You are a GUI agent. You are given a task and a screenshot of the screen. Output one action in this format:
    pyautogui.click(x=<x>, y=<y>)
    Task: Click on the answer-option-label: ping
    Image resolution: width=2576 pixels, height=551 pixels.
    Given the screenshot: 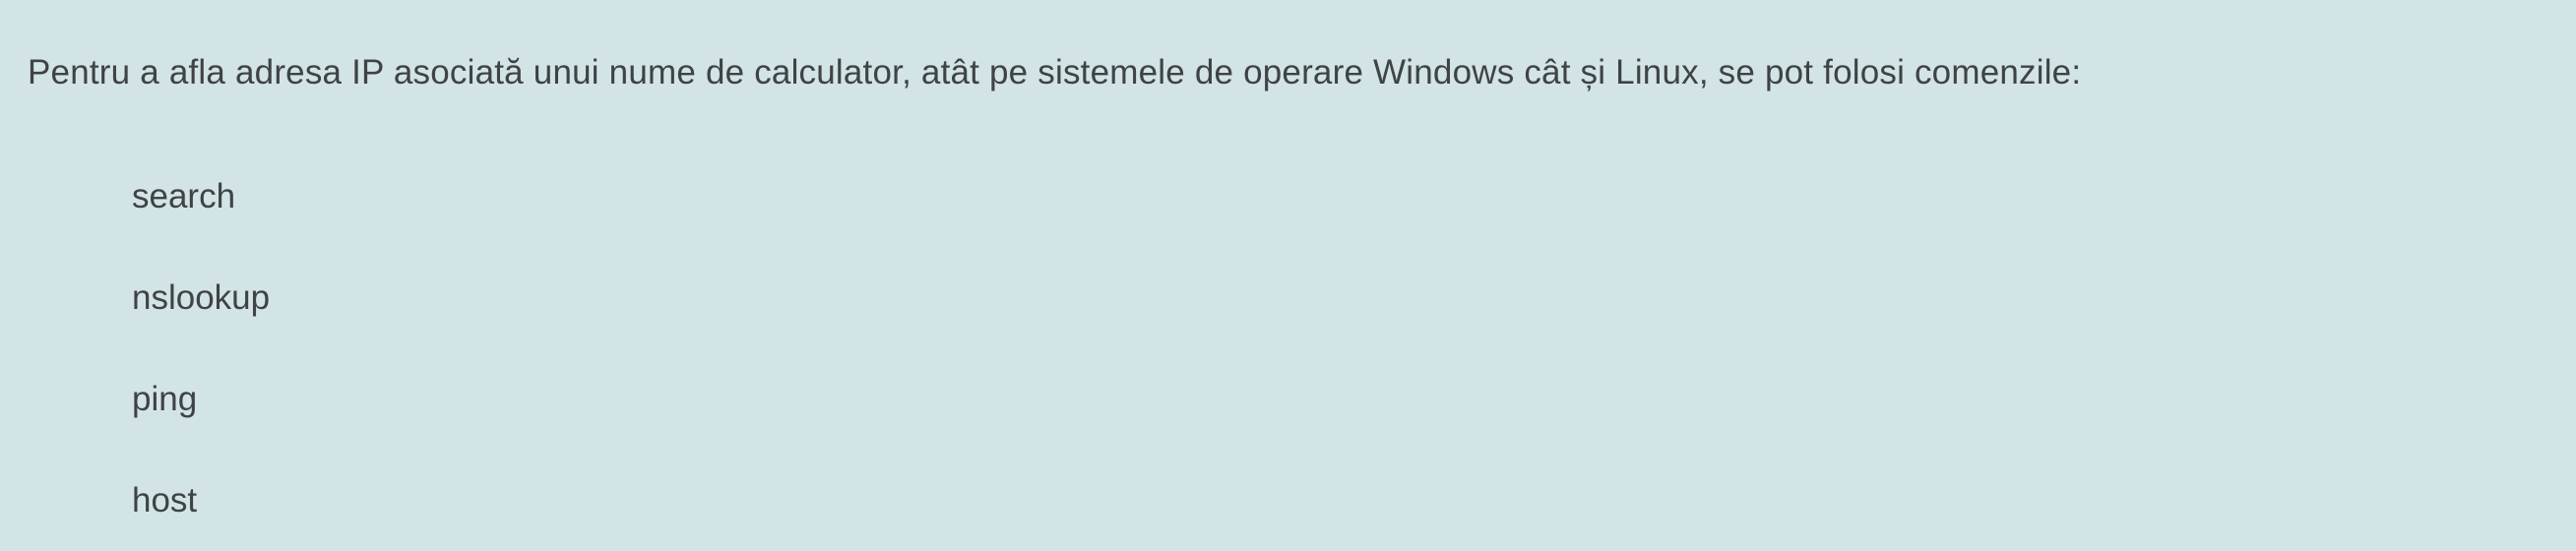 What is the action you would take?
    pyautogui.click(x=165, y=398)
    